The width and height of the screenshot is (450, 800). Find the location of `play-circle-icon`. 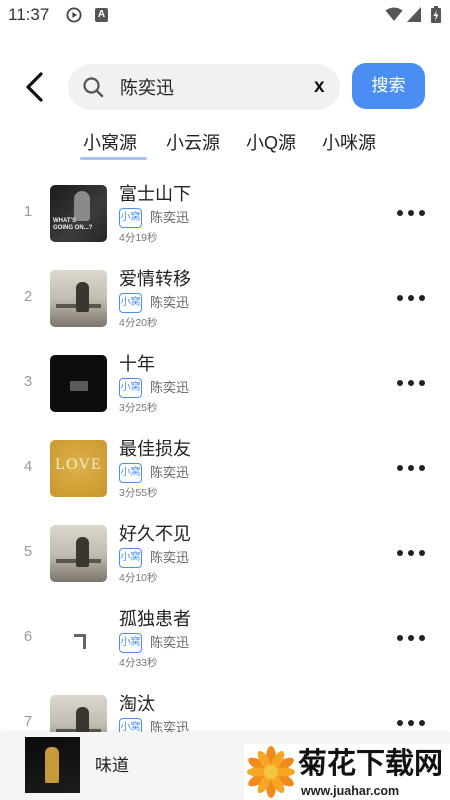

play-circle-icon is located at coordinates (74, 15).